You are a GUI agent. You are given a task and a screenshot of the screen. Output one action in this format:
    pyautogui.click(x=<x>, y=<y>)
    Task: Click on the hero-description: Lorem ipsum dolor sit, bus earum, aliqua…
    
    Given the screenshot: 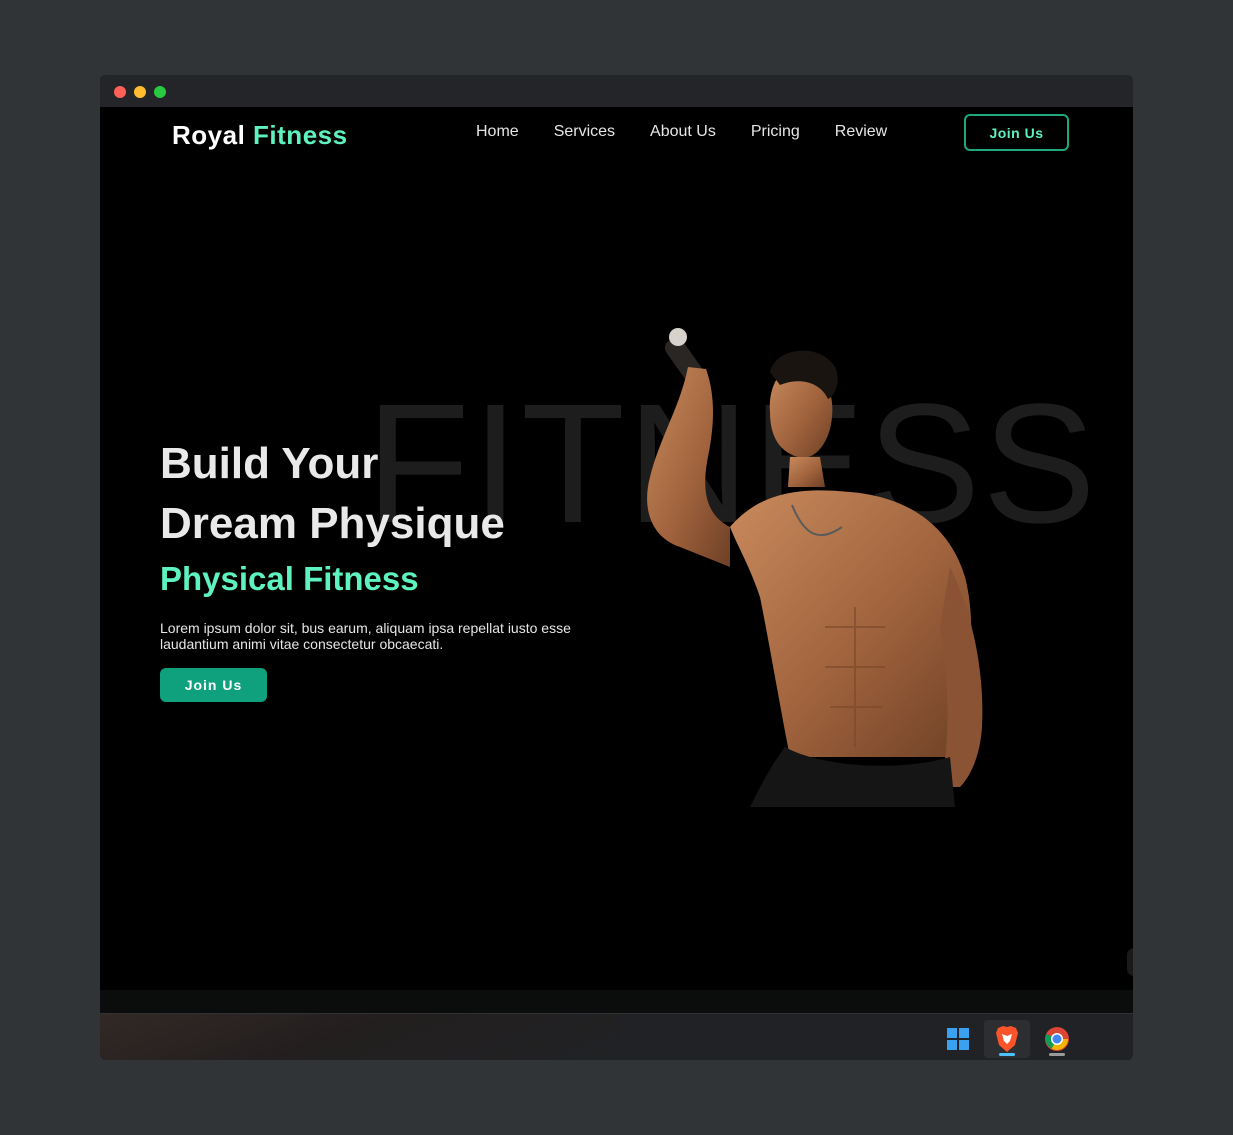 What is the action you would take?
    pyautogui.click(x=365, y=636)
    